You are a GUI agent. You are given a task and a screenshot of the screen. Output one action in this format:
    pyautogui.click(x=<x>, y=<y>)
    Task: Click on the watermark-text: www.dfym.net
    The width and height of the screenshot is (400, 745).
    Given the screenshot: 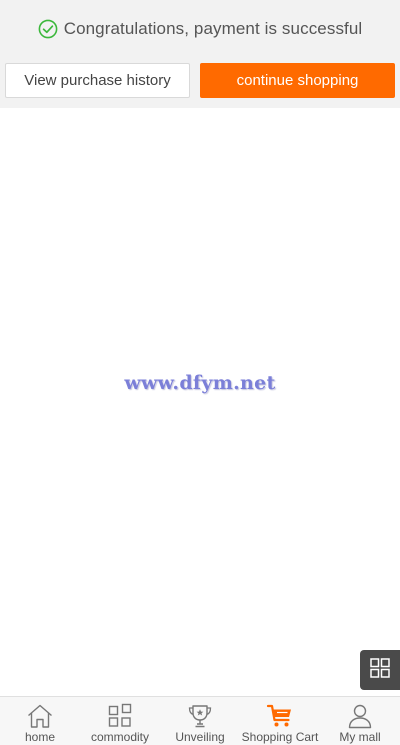 What is the action you would take?
    pyautogui.click(x=200, y=383)
    